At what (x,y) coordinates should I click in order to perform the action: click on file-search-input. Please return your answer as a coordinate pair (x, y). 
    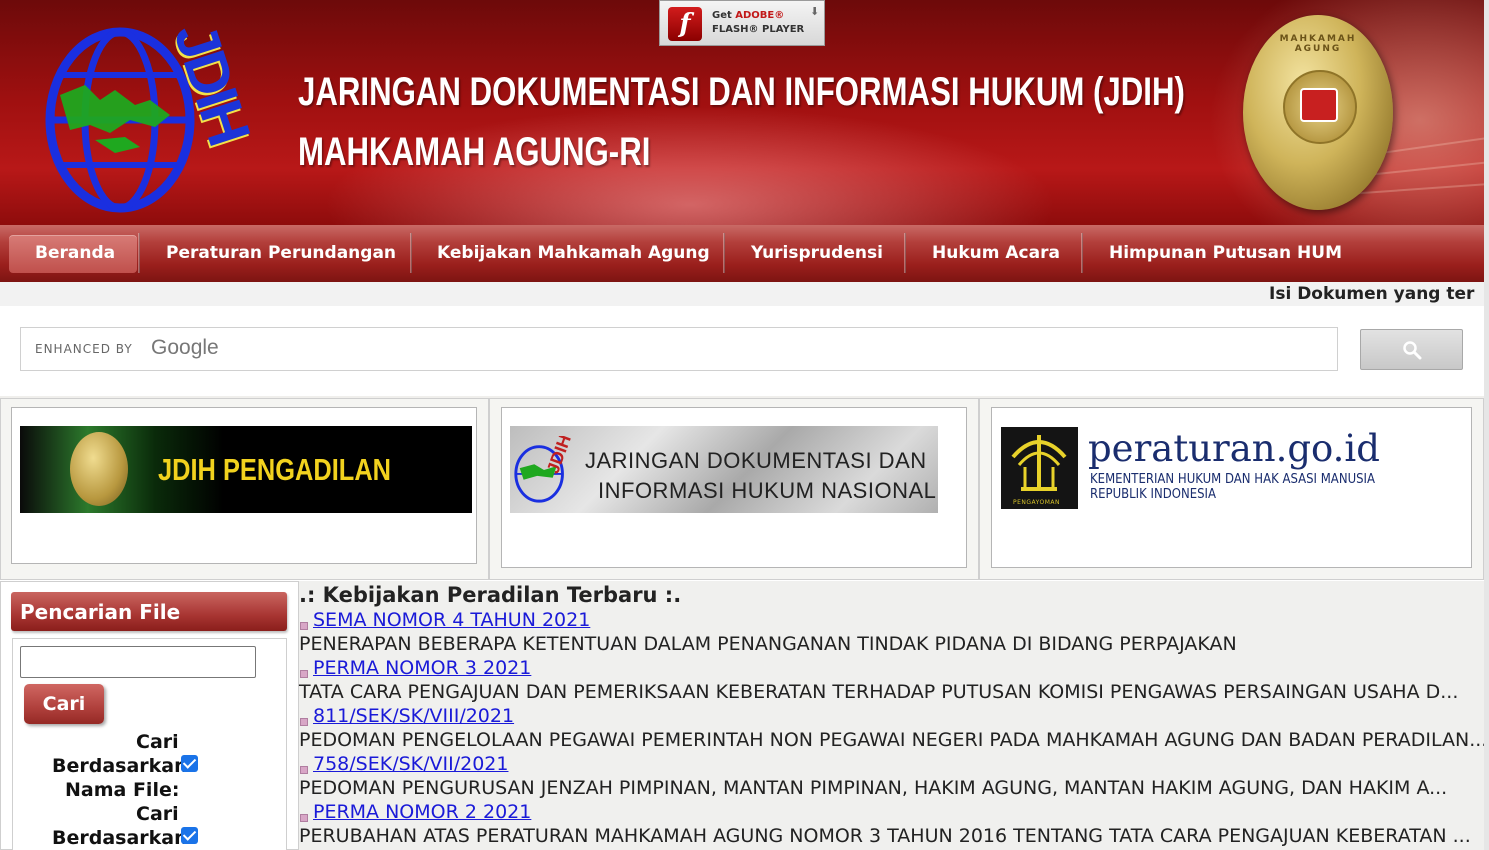
    Looking at the image, I should click on (138, 662).